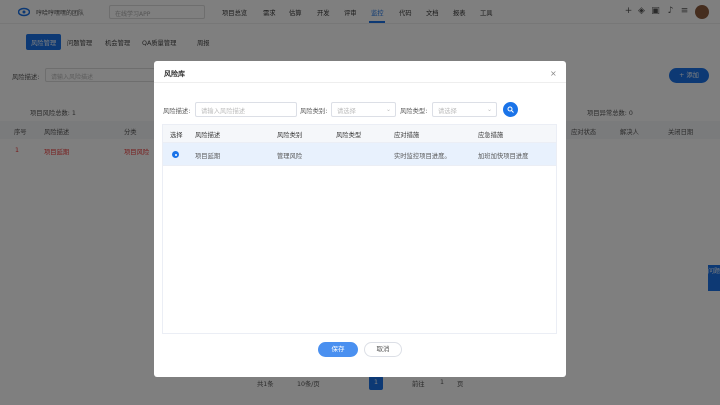 The image size is (720, 405). What do you see at coordinates (464, 109) in the screenshot?
I see `type-filter-select: 请选择 ⌄` at bounding box center [464, 109].